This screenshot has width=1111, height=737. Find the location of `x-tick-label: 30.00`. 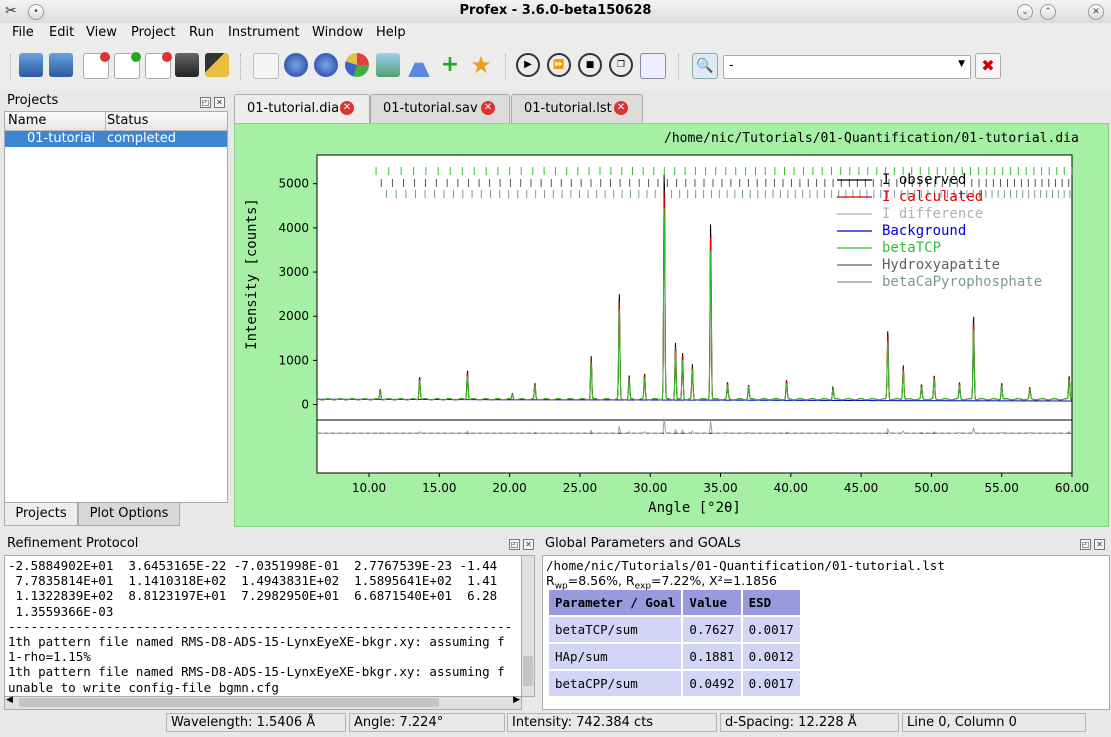

x-tick-label: 30.00 is located at coordinates (650, 488).